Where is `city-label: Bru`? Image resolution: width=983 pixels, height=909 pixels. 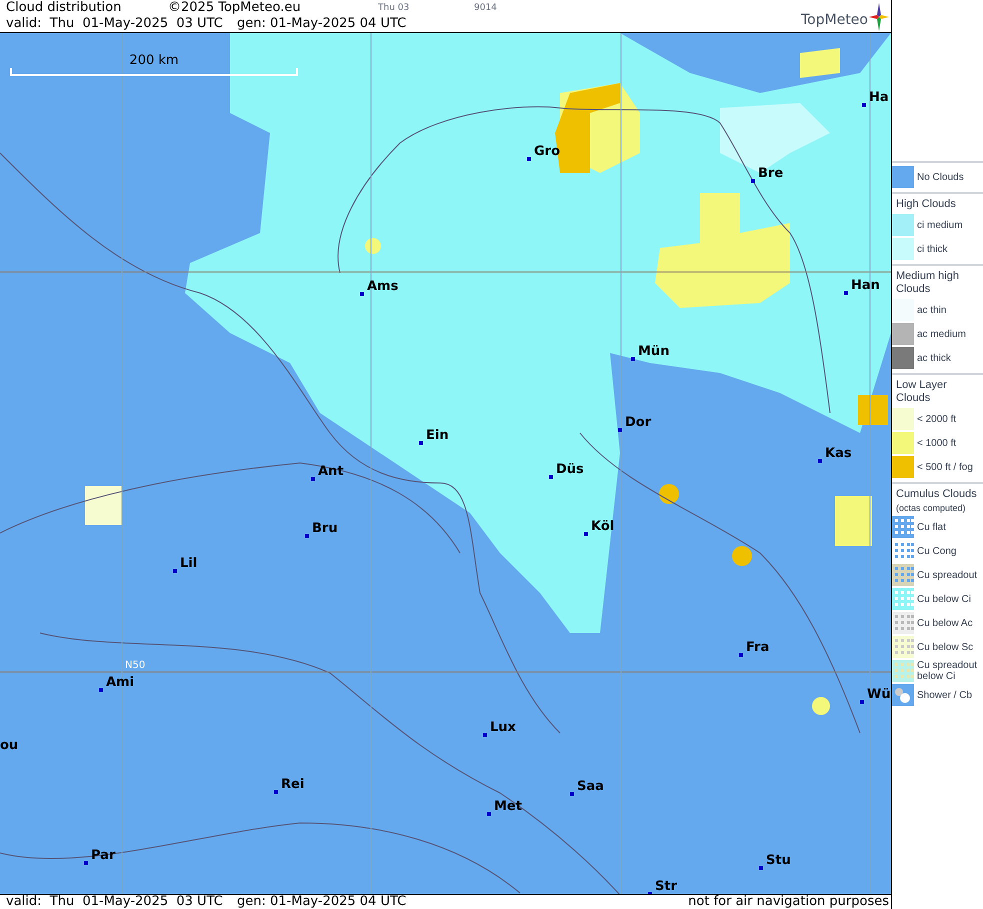 city-label: Bru is located at coordinates (325, 528).